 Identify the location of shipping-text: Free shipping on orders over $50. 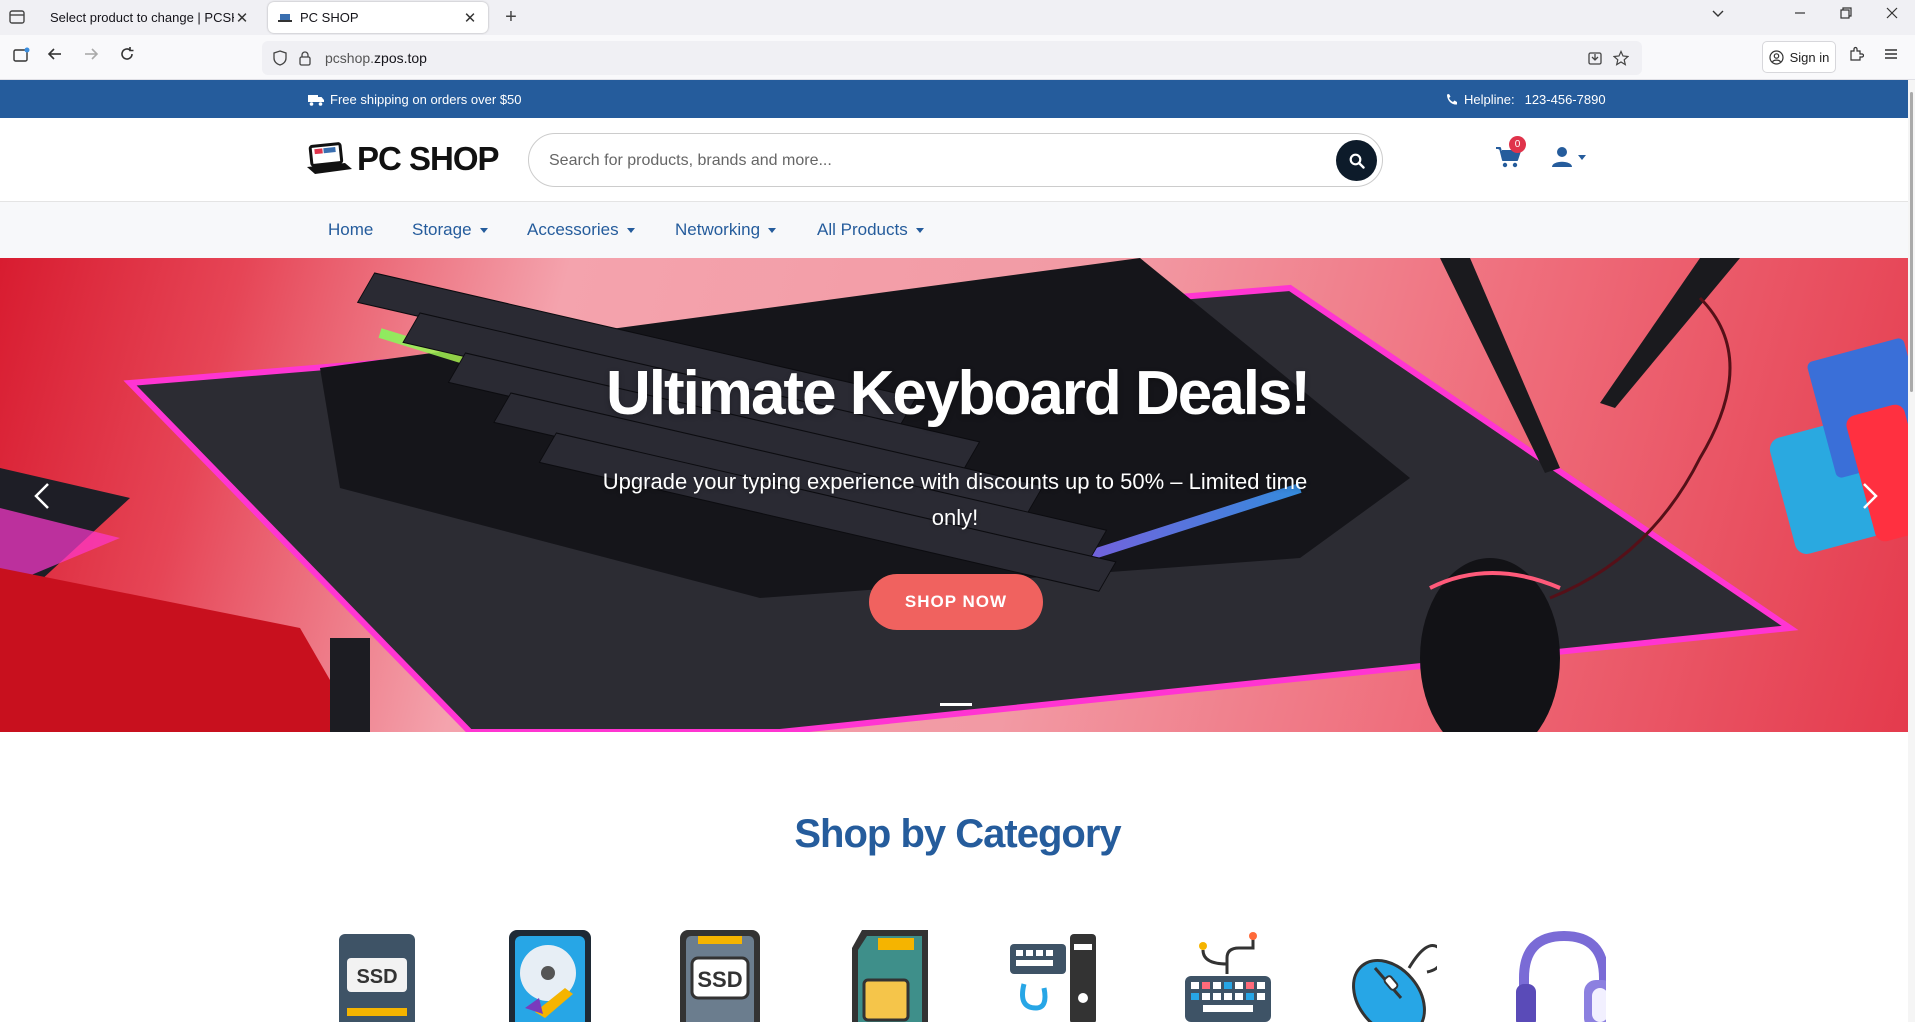
(426, 99).